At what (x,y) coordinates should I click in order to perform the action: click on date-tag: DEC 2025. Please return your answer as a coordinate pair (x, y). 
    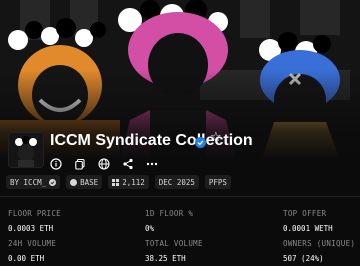
    Looking at the image, I should click on (176, 182).